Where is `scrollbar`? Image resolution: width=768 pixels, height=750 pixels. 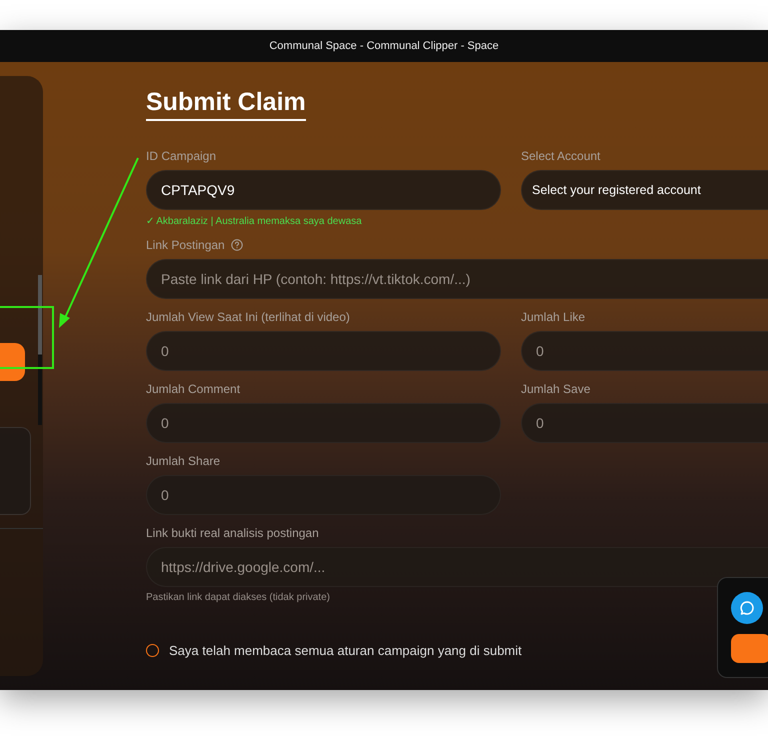 scrollbar is located at coordinates (40, 350).